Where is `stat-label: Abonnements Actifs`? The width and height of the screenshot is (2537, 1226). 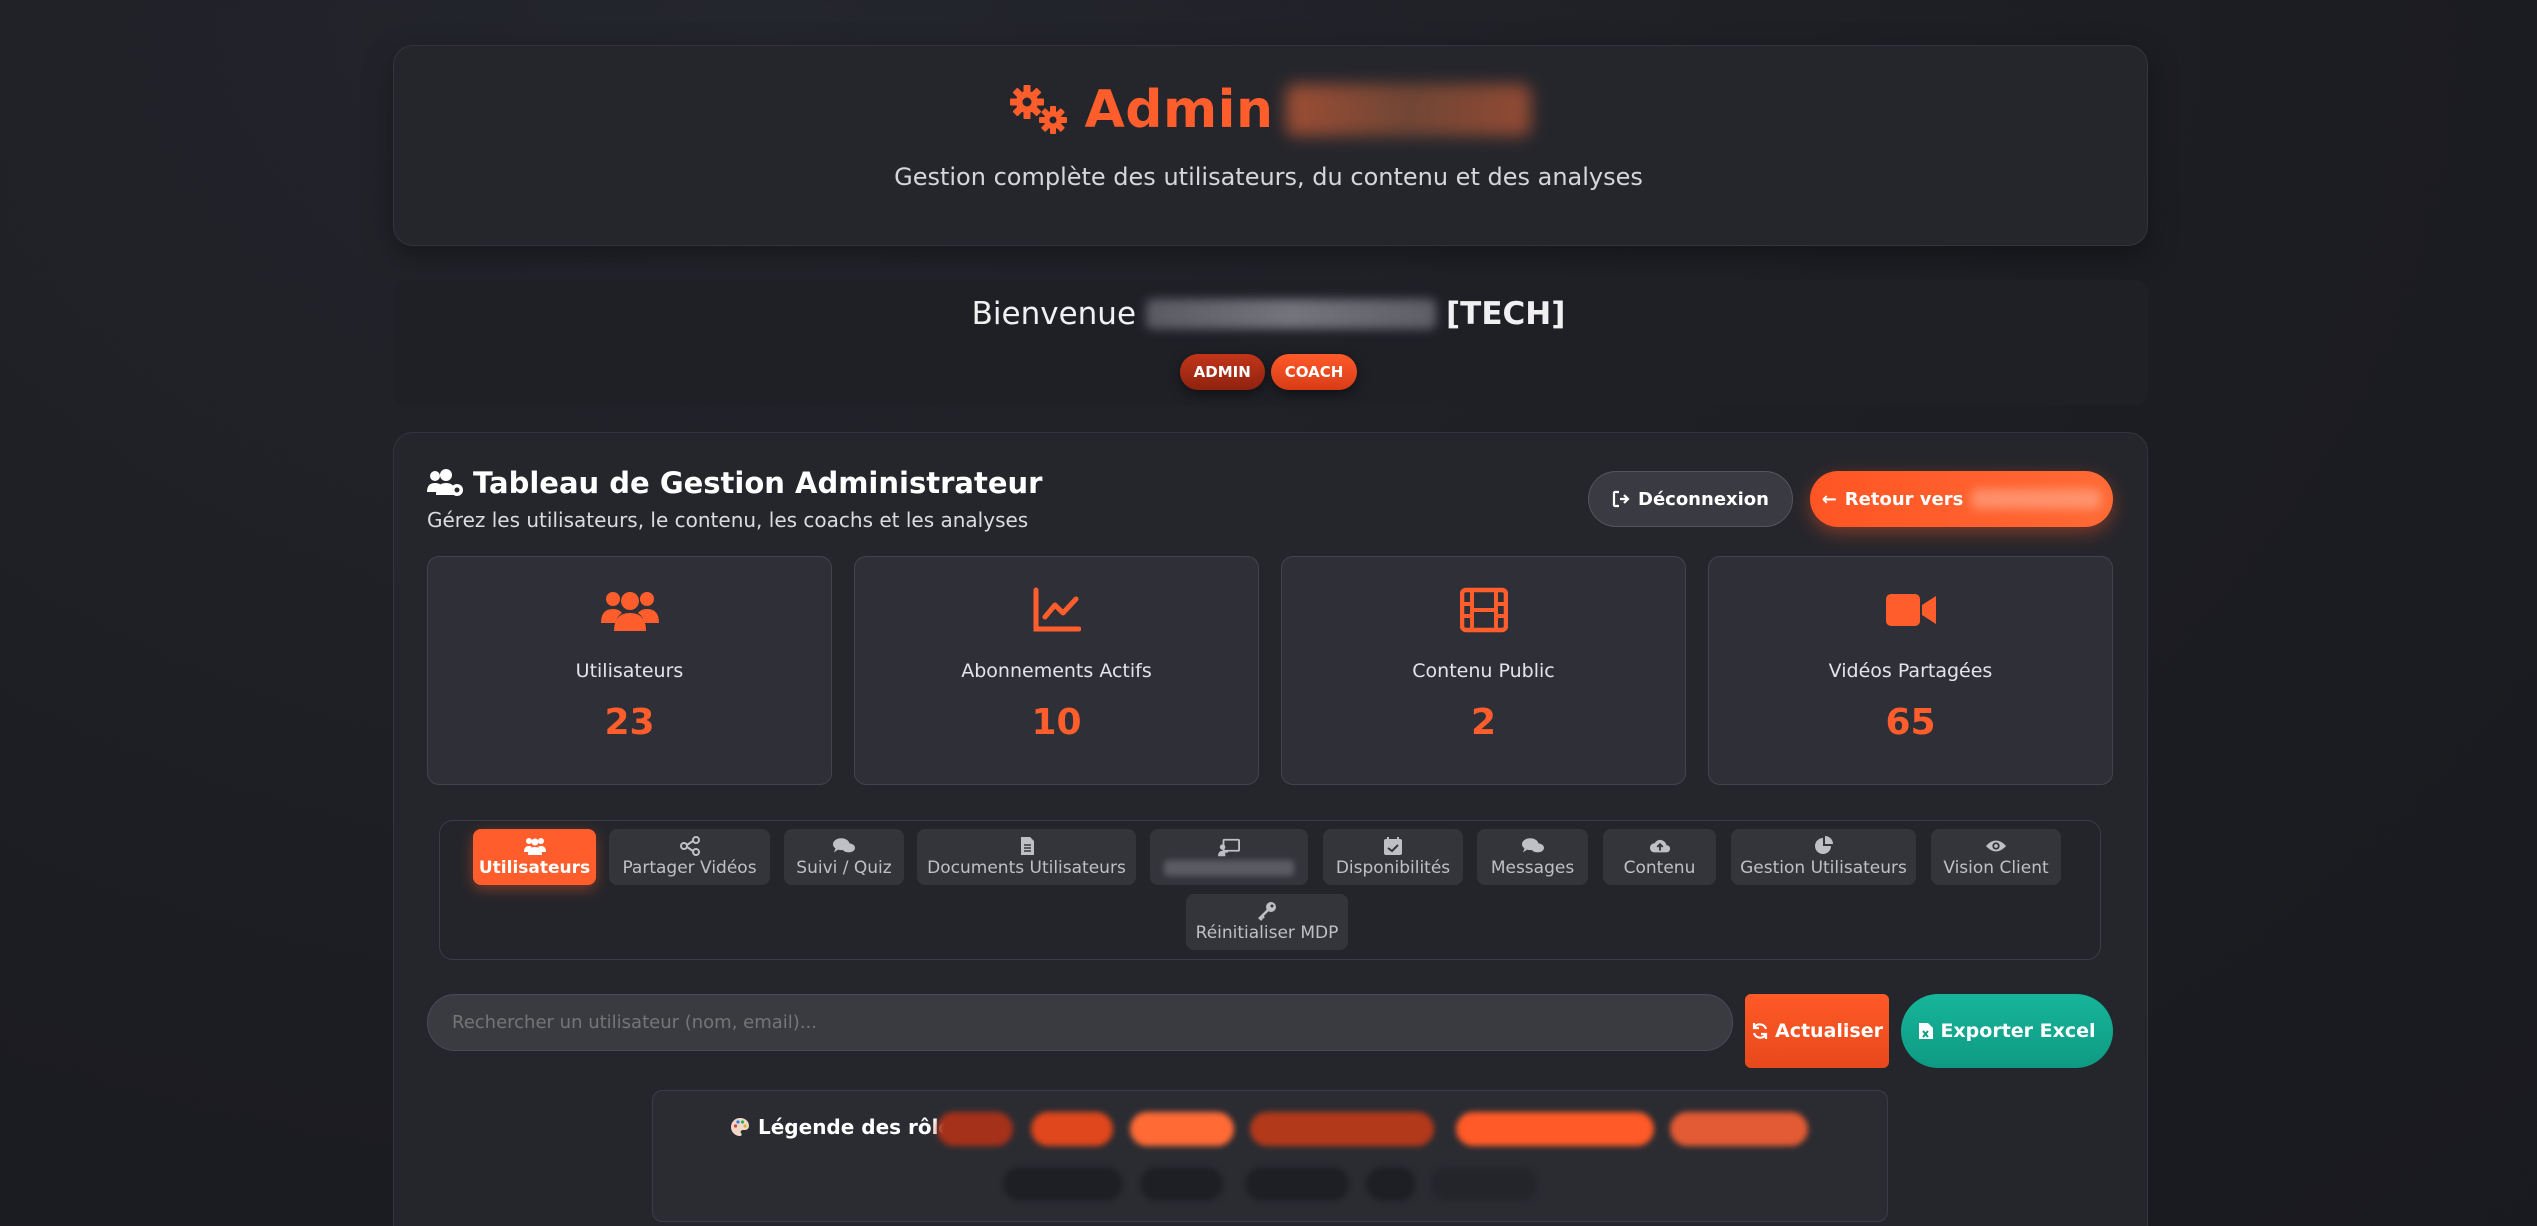 stat-label: Abonnements Actifs is located at coordinates (1056, 671).